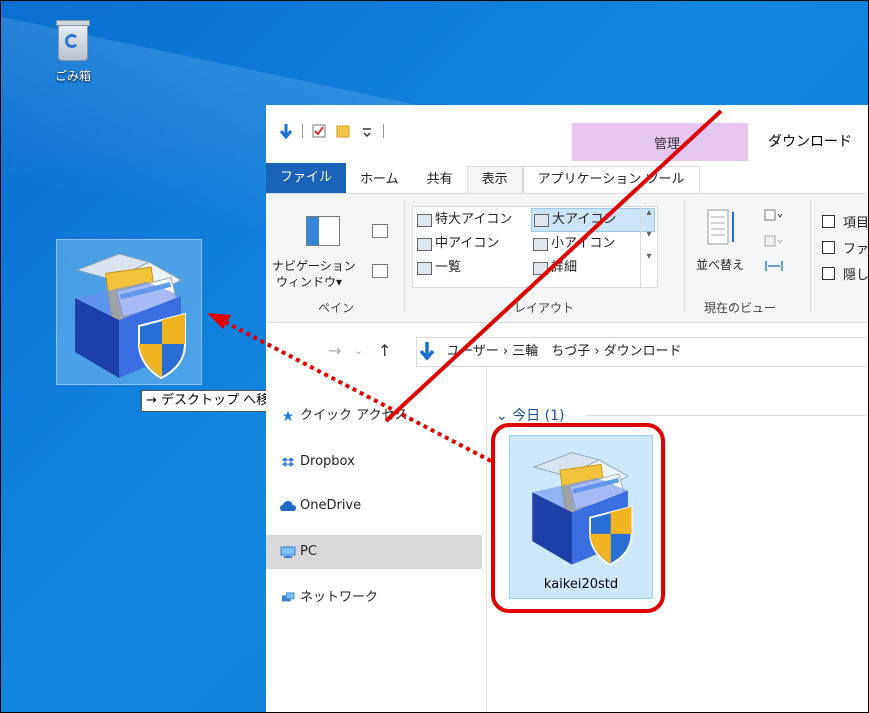 The image size is (869, 713). I want to click on sort-by-button: 並べ替え, so click(720, 264).